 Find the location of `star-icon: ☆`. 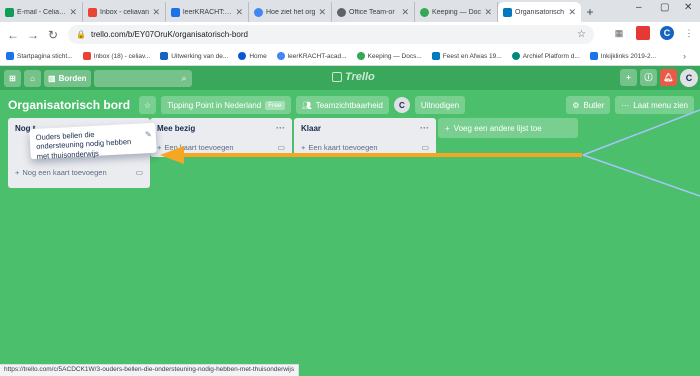

star-icon: ☆ is located at coordinates (148, 105).